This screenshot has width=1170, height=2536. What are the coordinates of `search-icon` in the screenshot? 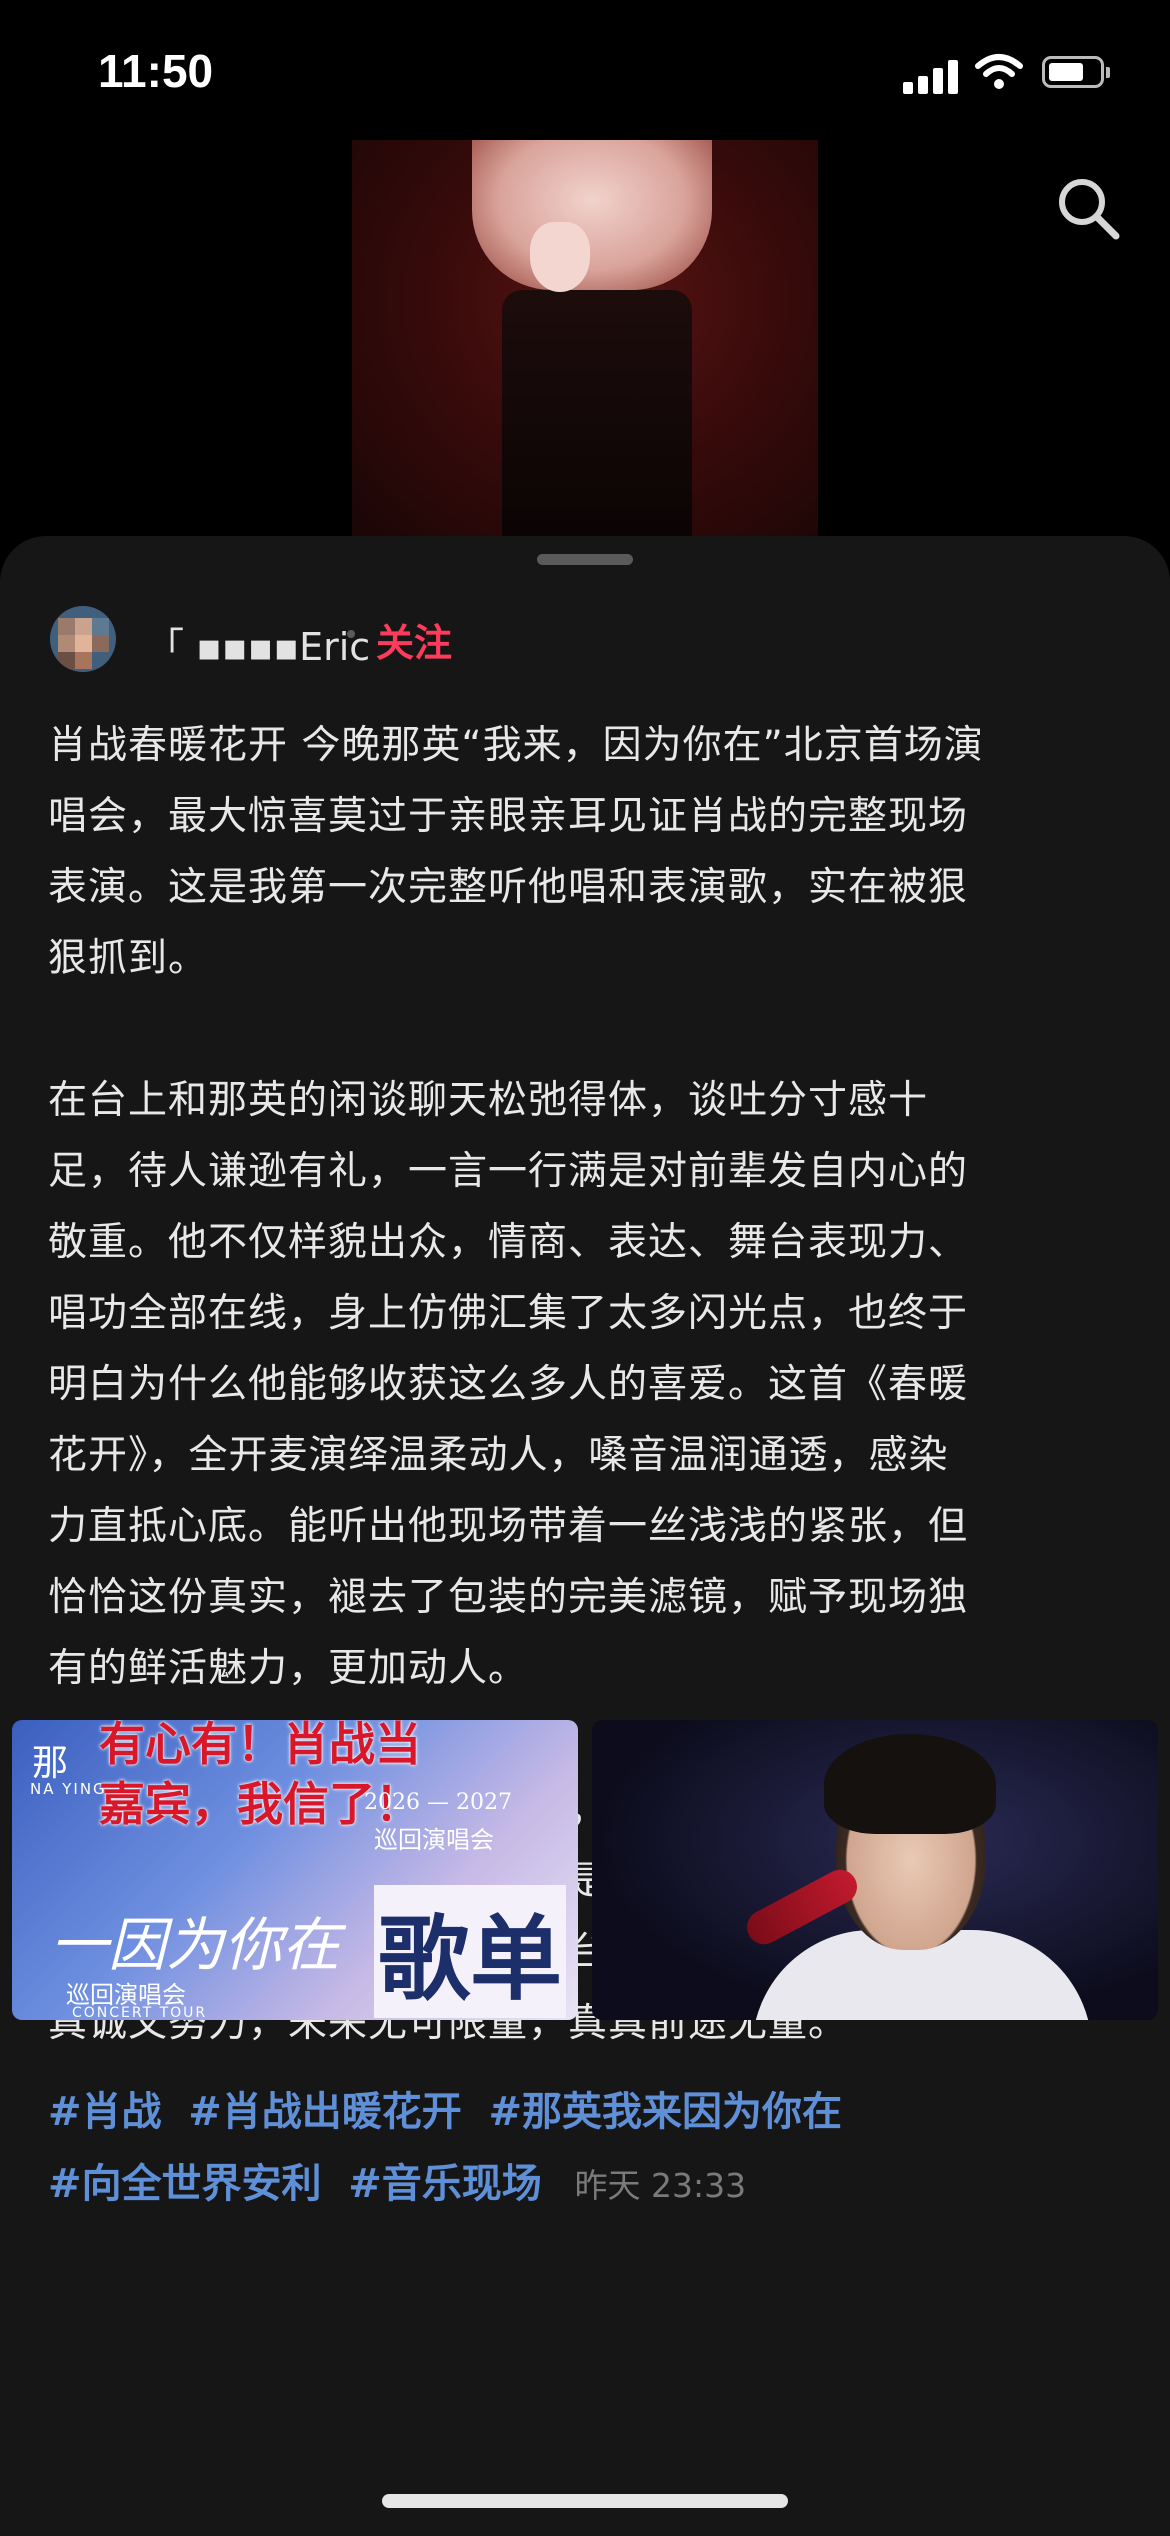 It's located at (1089, 209).